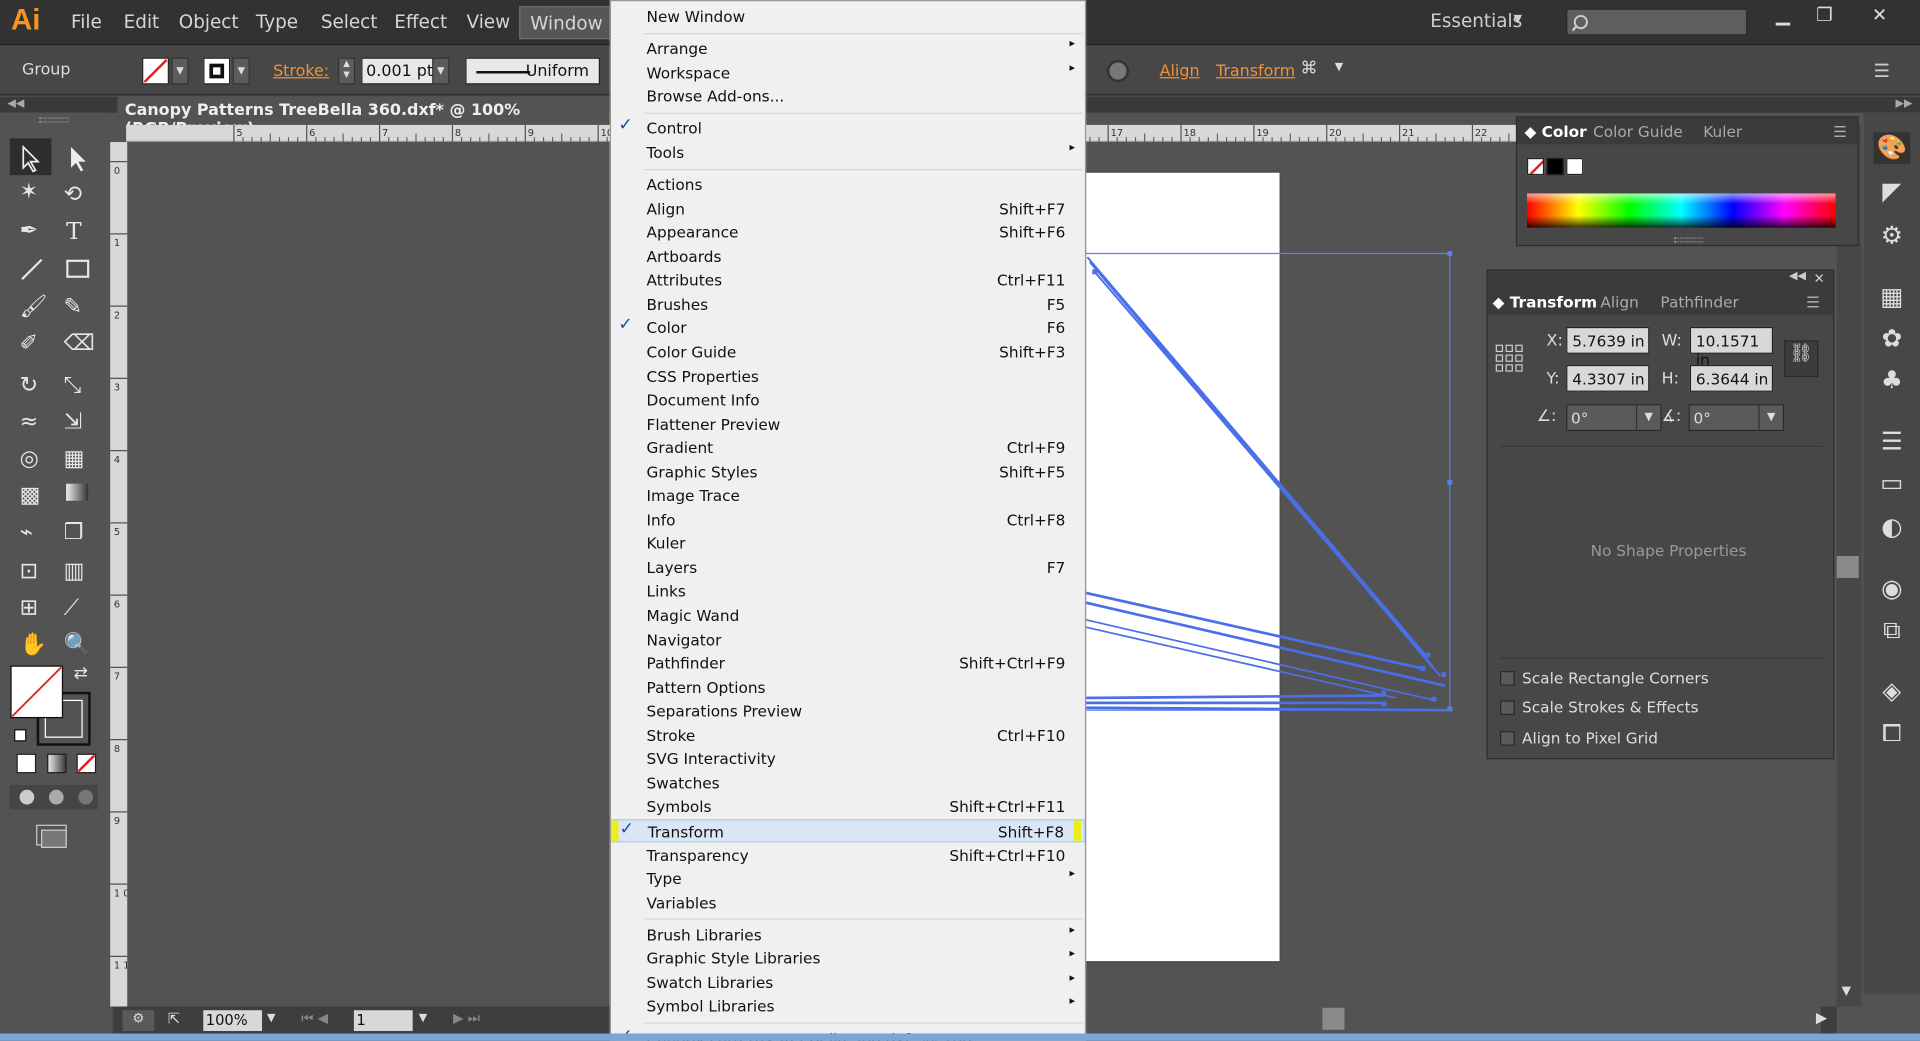 This screenshot has height=1041, width=1920. I want to click on reference-point-icon, so click(1509, 358).